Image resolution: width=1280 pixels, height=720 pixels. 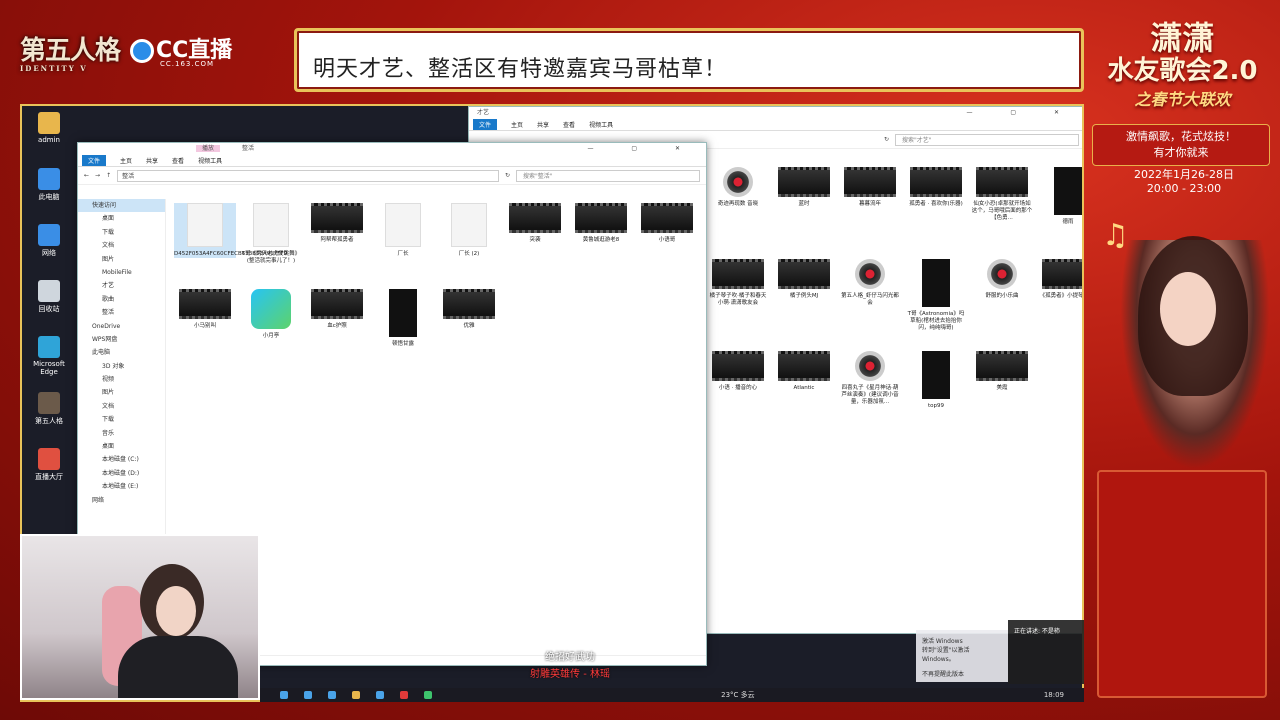 What do you see at coordinates (936, 295) in the screenshot?
I see `file-item: T哥《Astronomia》吗草船(棺材进去抬抬你闪，纯纯嗨哥)` at bounding box center [936, 295].